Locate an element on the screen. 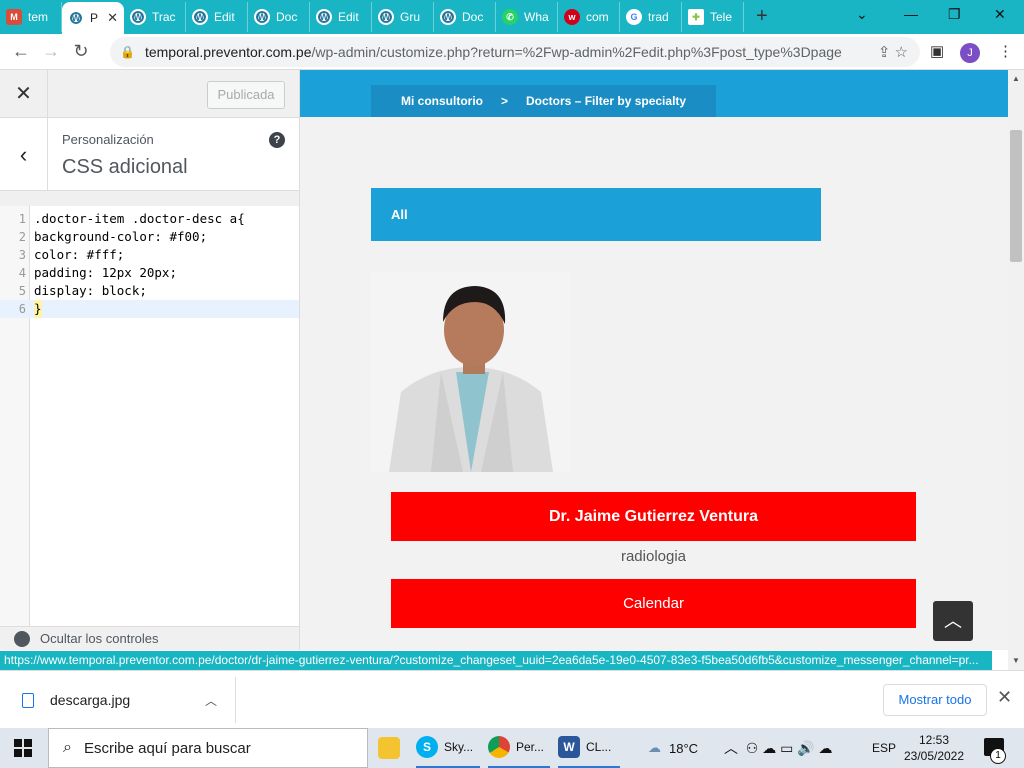  chrome-icon is located at coordinates (499, 747).